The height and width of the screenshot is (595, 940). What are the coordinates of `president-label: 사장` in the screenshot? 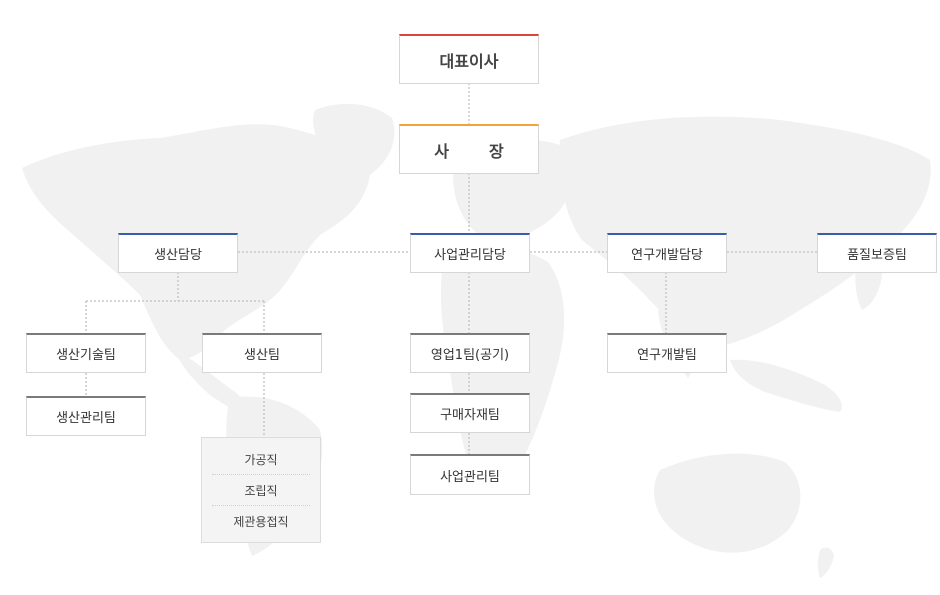 It's located at (489, 151).